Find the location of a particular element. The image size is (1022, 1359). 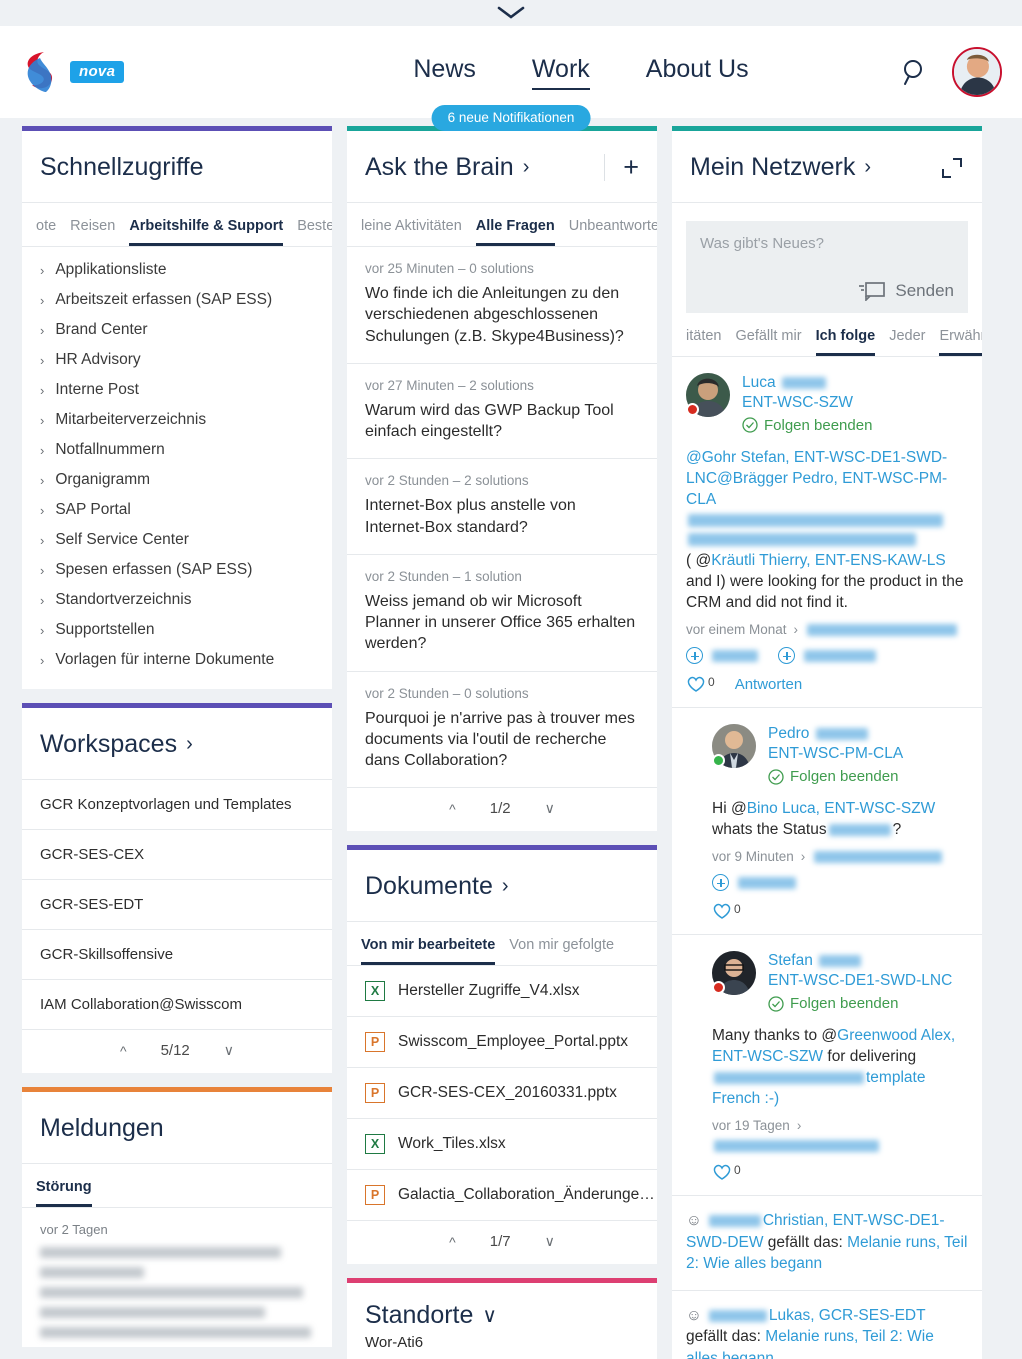

author-first-name: Stefan is located at coordinates (790, 960).